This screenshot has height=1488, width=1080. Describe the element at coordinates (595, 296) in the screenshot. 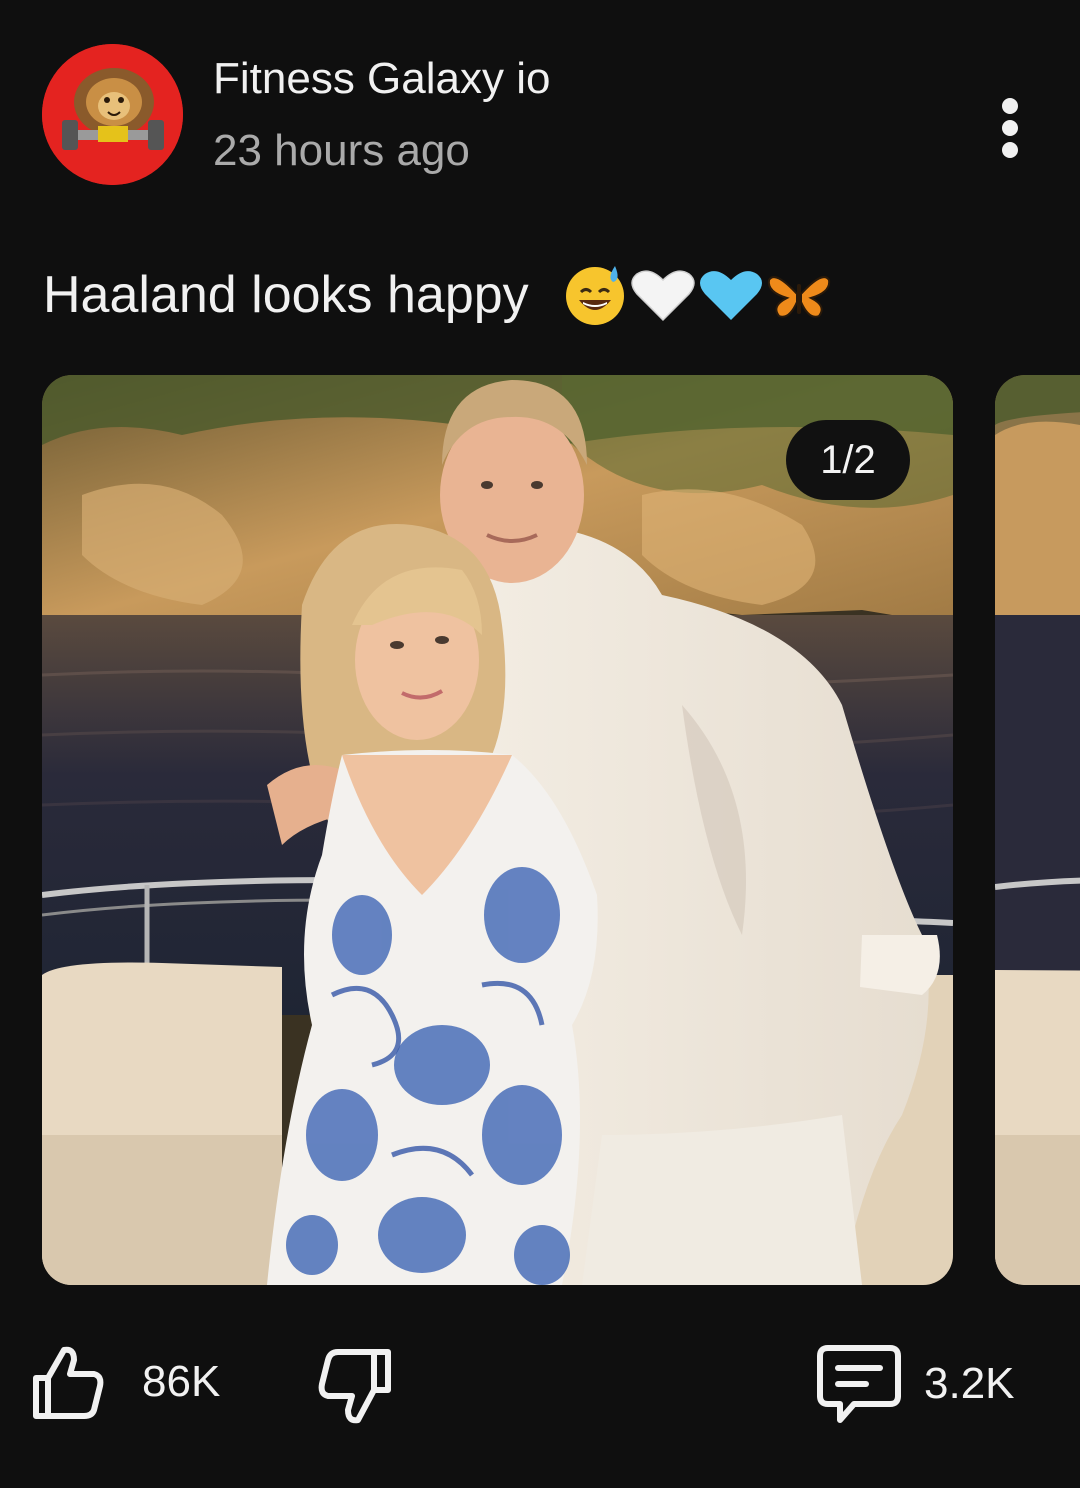

I see `sweat-smile-emoji` at that location.